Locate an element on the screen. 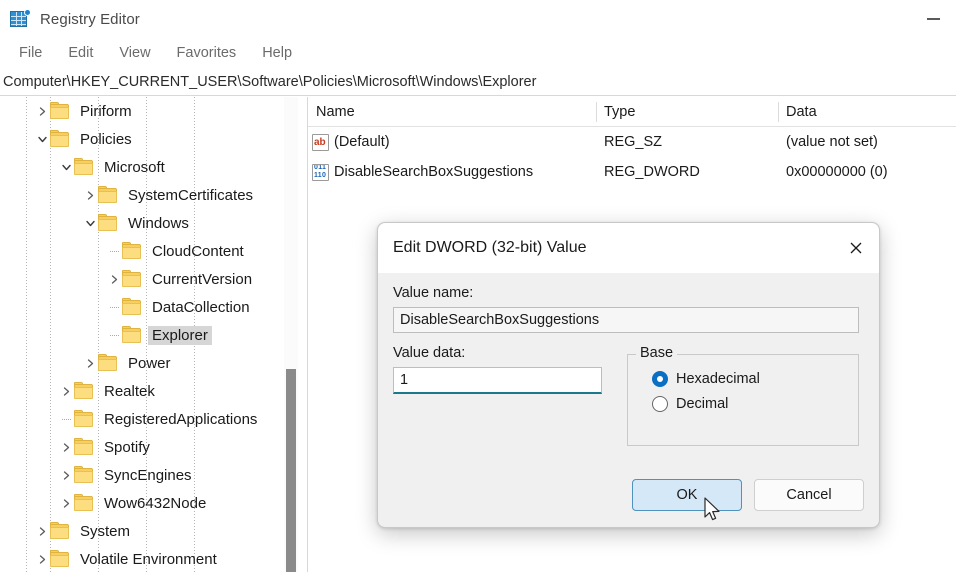  tree-item-windows: Windows is located at coordinates (146, 223).